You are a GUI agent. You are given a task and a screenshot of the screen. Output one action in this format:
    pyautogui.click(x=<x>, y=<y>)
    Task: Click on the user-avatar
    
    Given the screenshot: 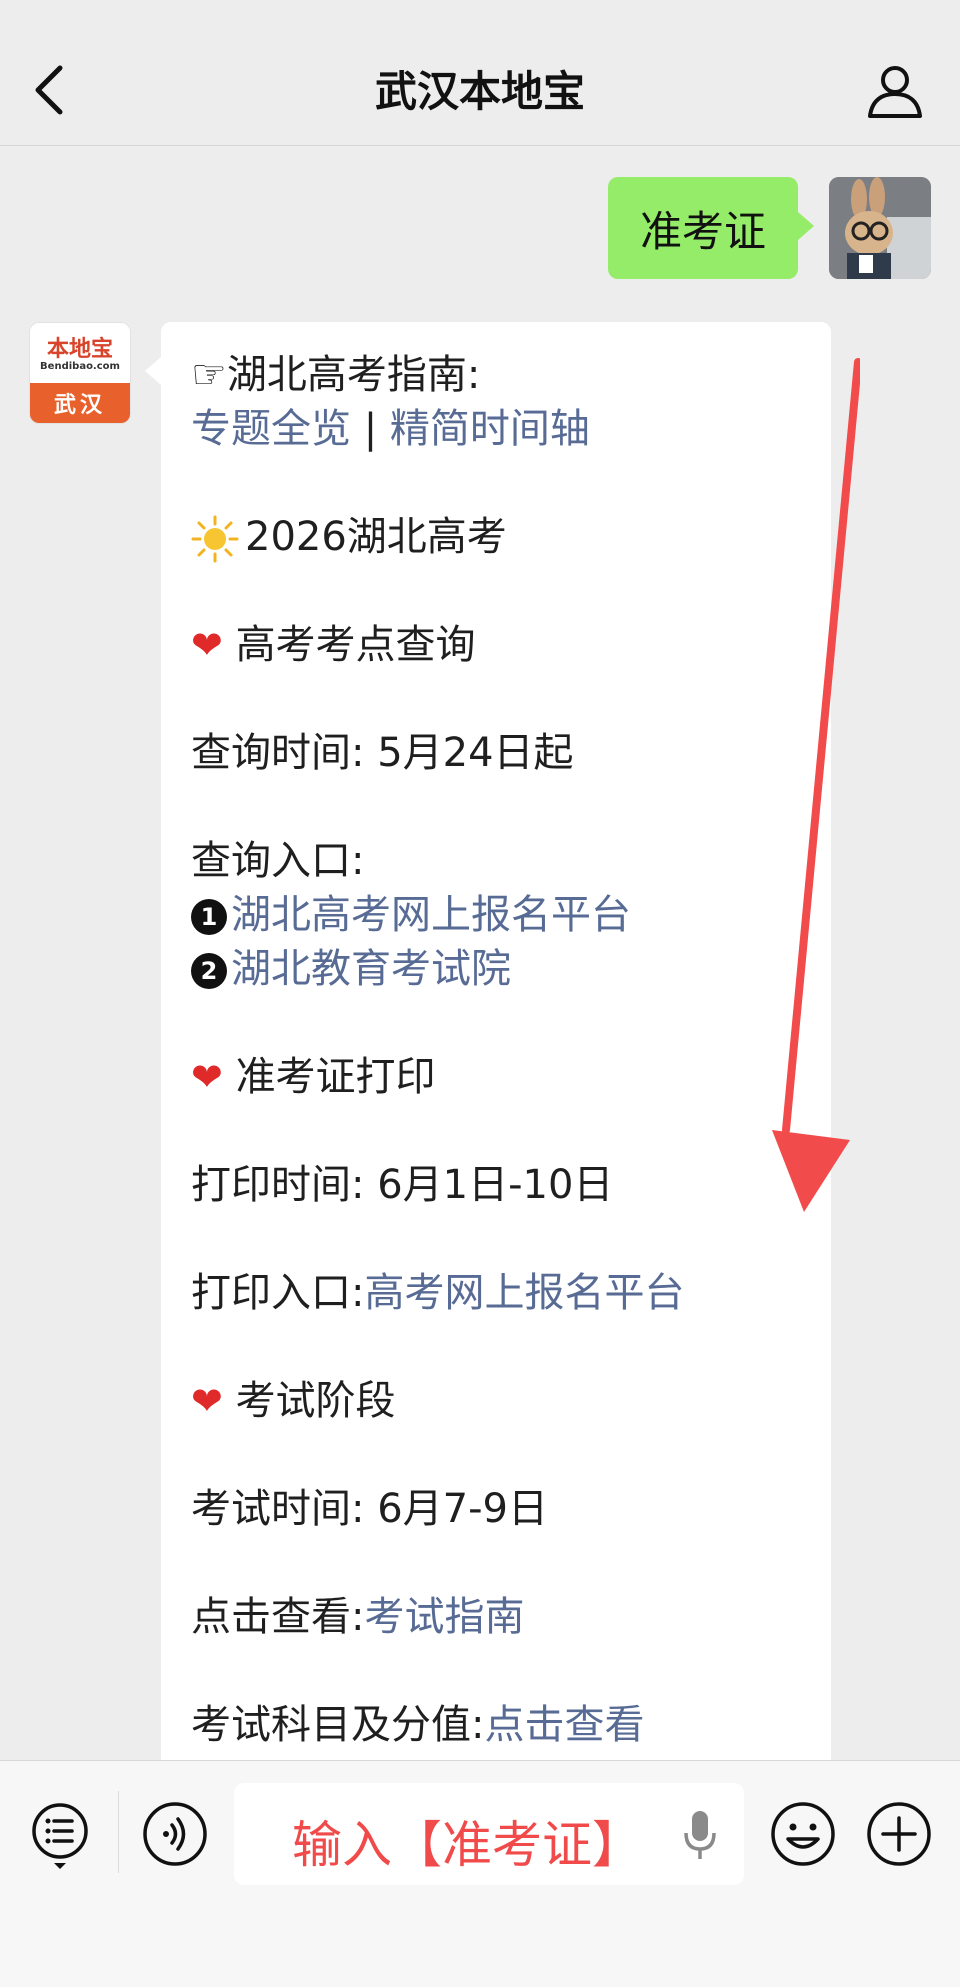 What is the action you would take?
    pyautogui.click(x=880, y=228)
    